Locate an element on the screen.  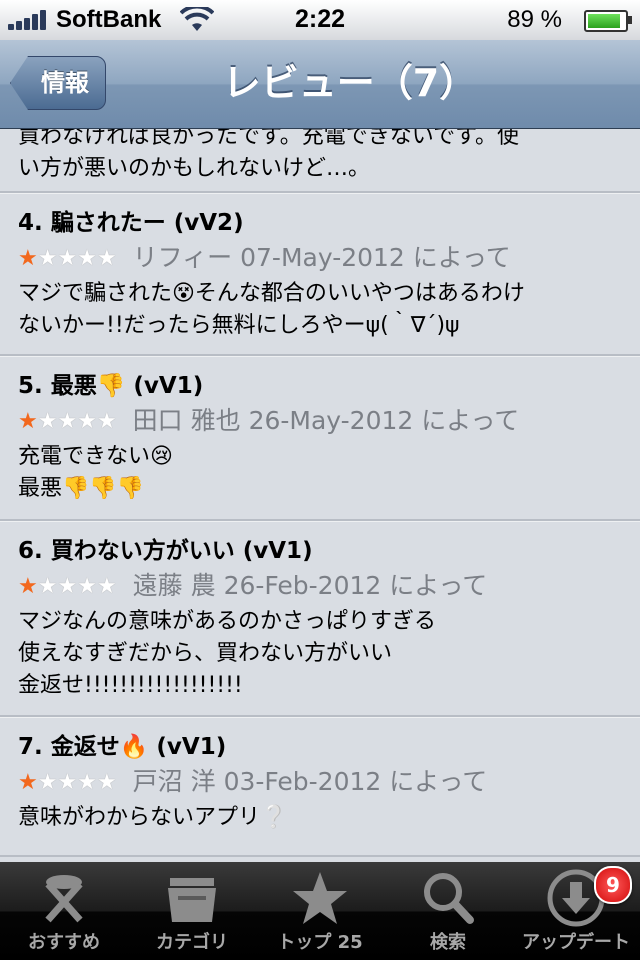
review-line: 充電できない😢 is located at coordinates (95, 456).